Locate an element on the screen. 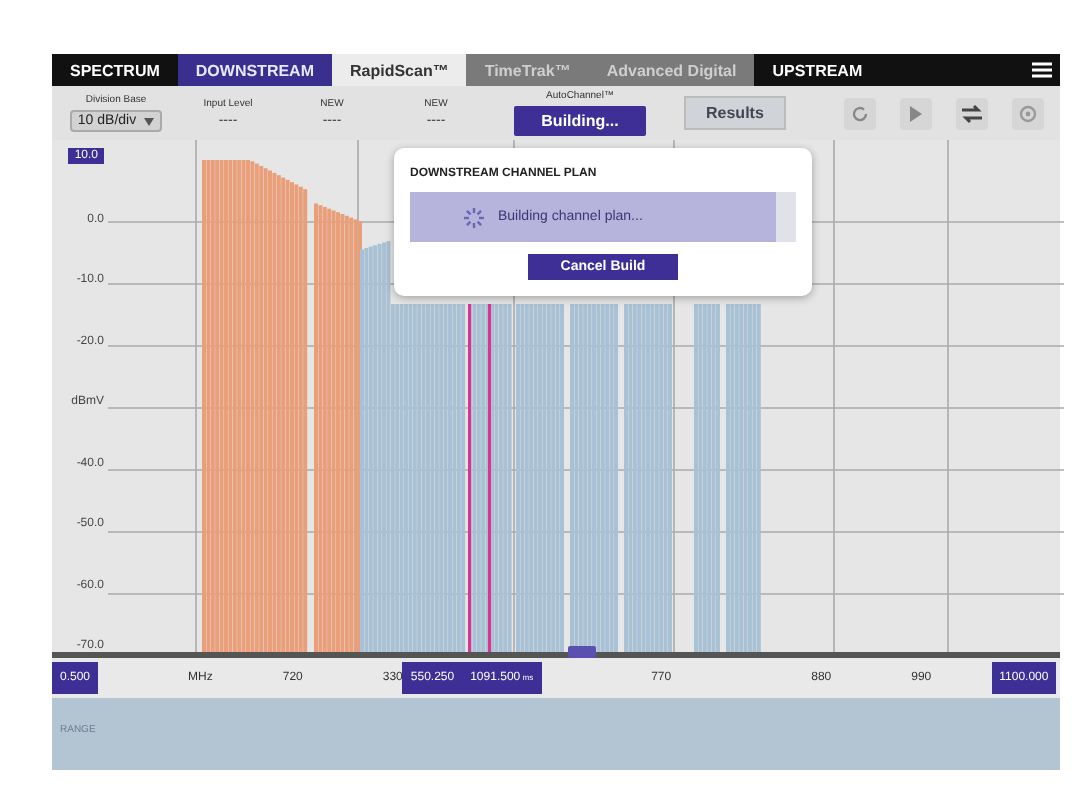  refresh-icon is located at coordinates (860, 113).